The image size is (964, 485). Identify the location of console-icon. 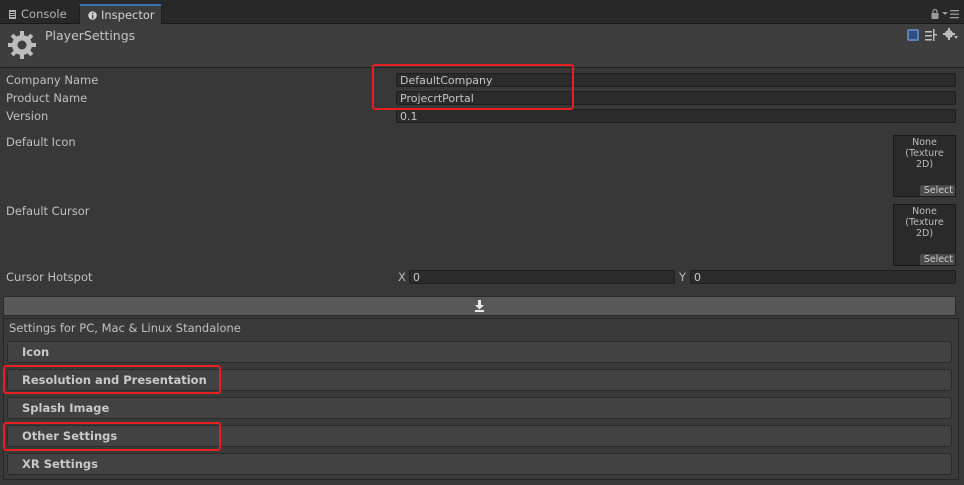
(12, 14).